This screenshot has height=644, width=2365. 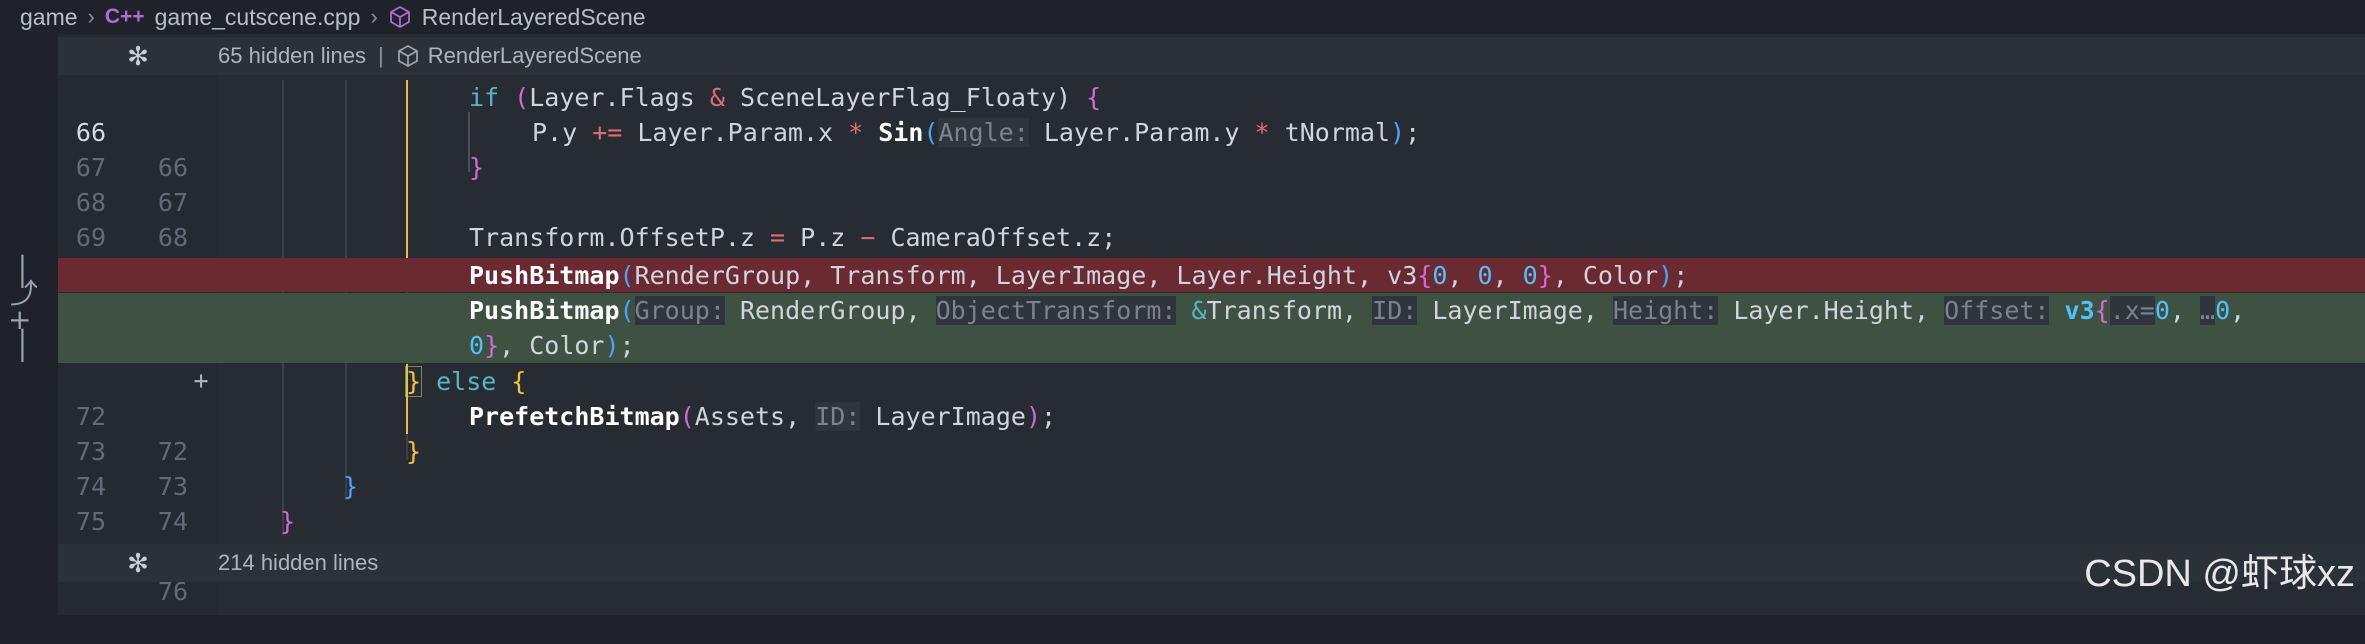 What do you see at coordinates (258, 17) in the screenshot?
I see `breadcrumb-file: game_cutscene.cpp` at bounding box center [258, 17].